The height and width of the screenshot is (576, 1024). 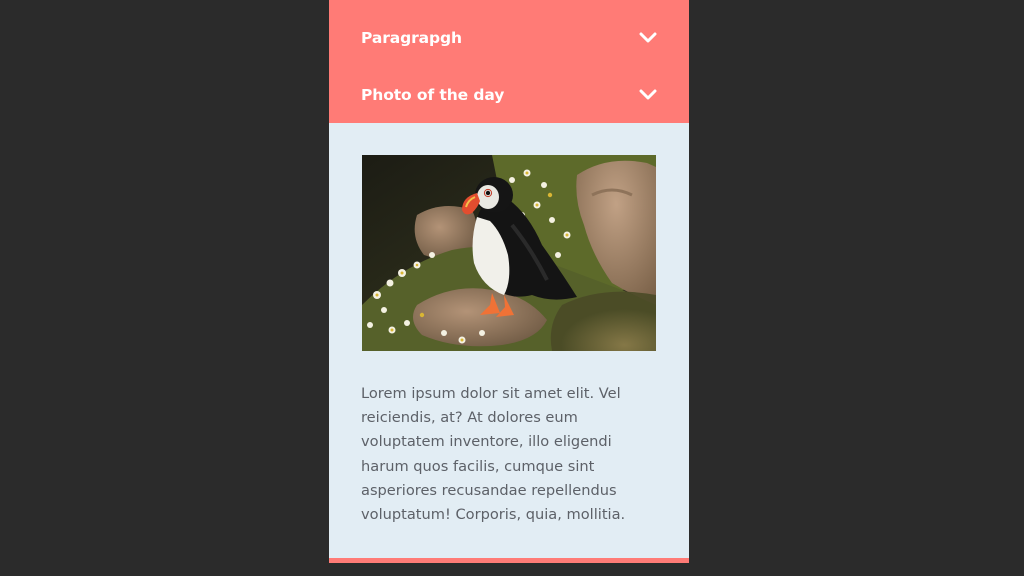 I want to click on accordion-item-label: Photo of the day, so click(x=433, y=94).